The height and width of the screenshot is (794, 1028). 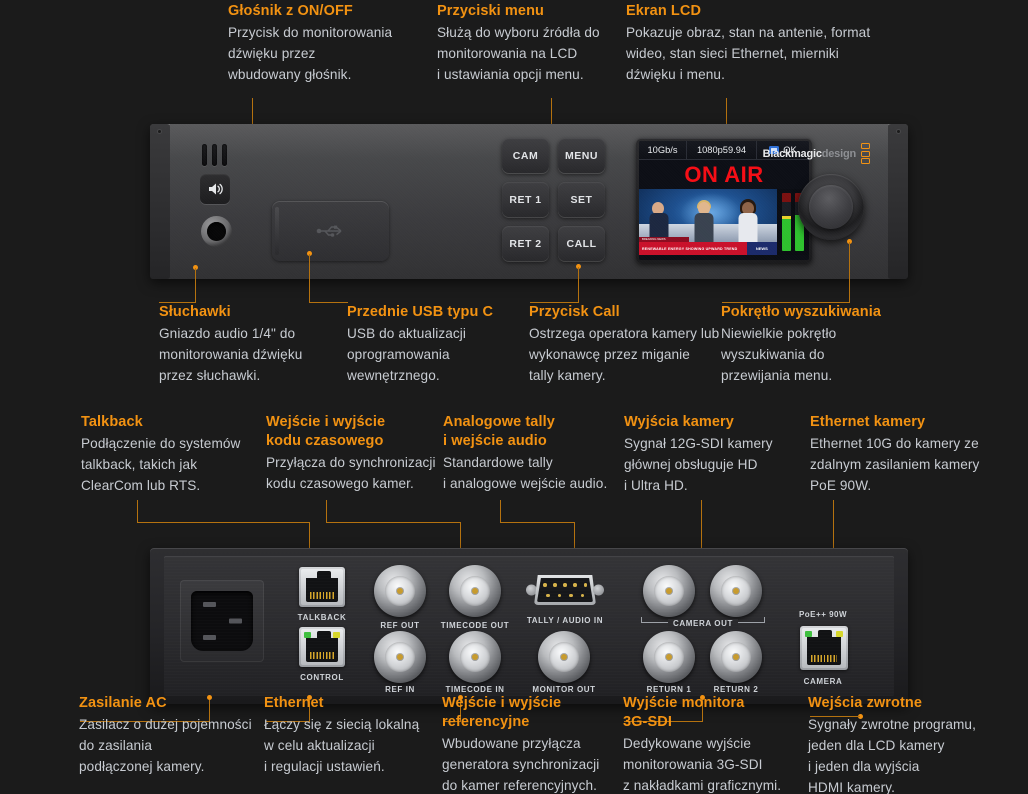 I want to click on label-tally-audio-in: TALLY / AUDIO IN, so click(x=565, y=620).